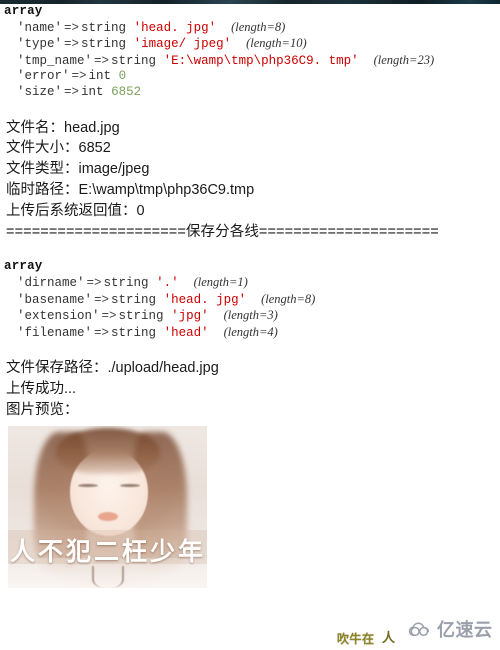  Describe the element at coordinates (126, 91) in the screenshot. I see `dump-value: 6852` at that location.